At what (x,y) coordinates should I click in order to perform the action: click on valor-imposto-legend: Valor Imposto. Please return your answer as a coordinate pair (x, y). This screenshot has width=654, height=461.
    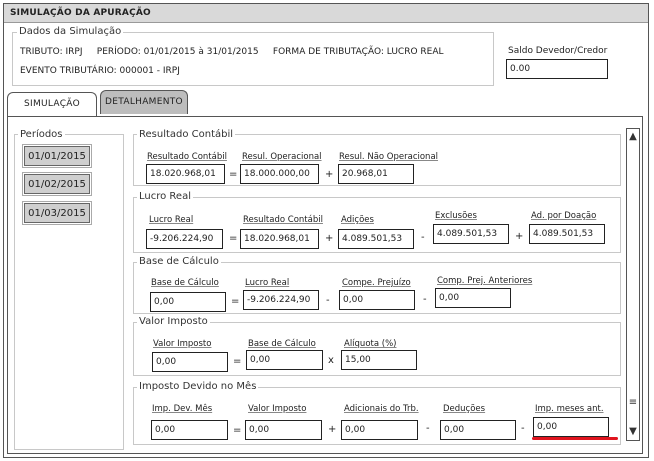
    Looking at the image, I should click on (173, 321).